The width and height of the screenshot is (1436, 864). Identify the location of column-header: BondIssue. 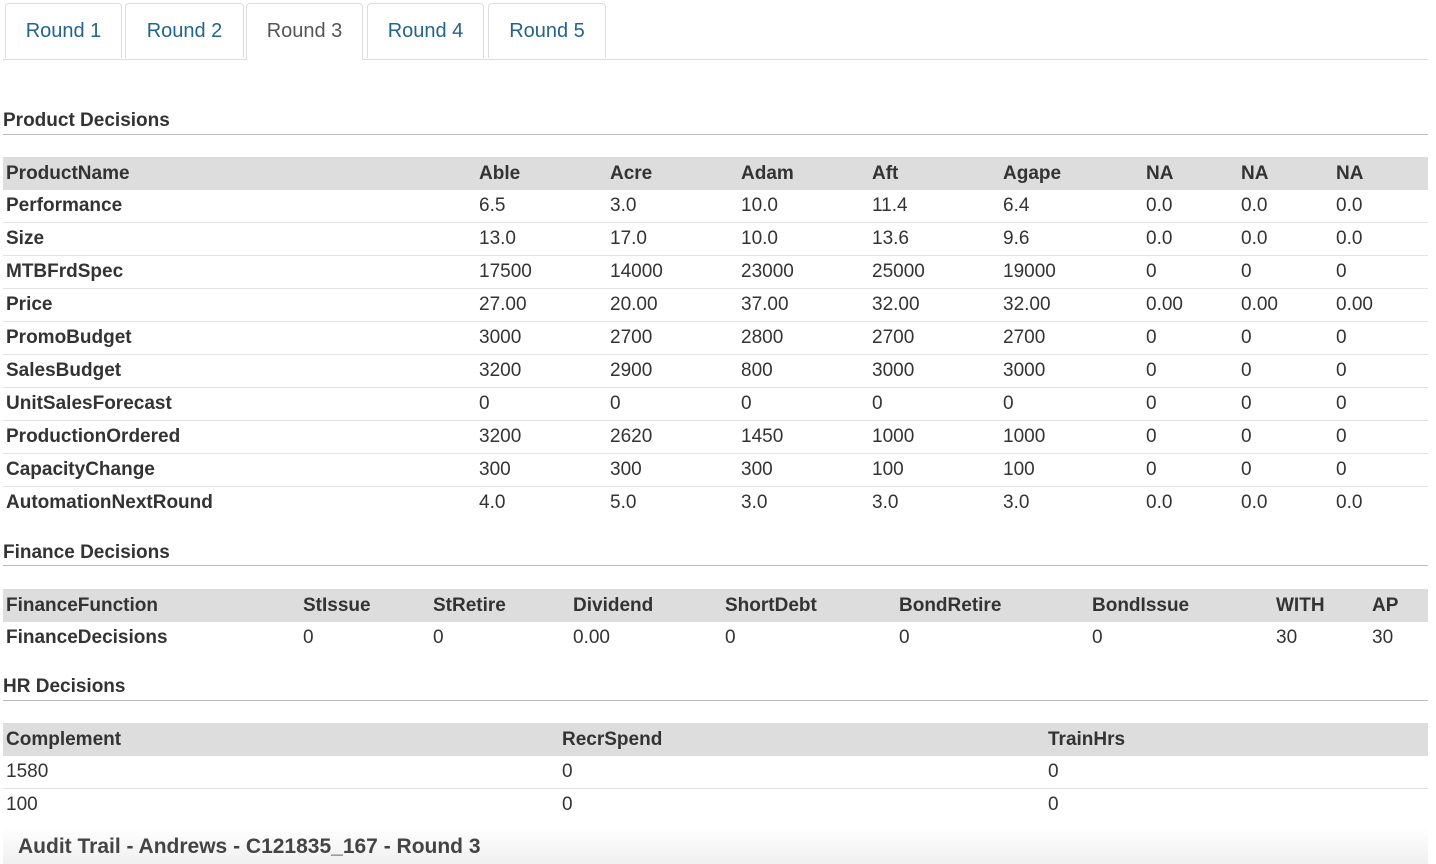
(1181, 605).